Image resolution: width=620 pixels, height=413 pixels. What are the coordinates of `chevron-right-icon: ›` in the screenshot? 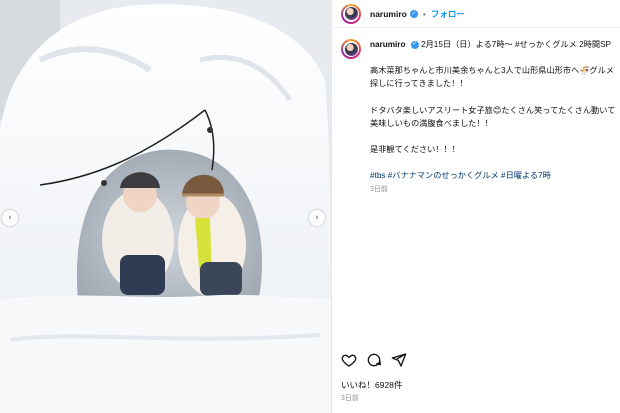 It's located at (317, 218).